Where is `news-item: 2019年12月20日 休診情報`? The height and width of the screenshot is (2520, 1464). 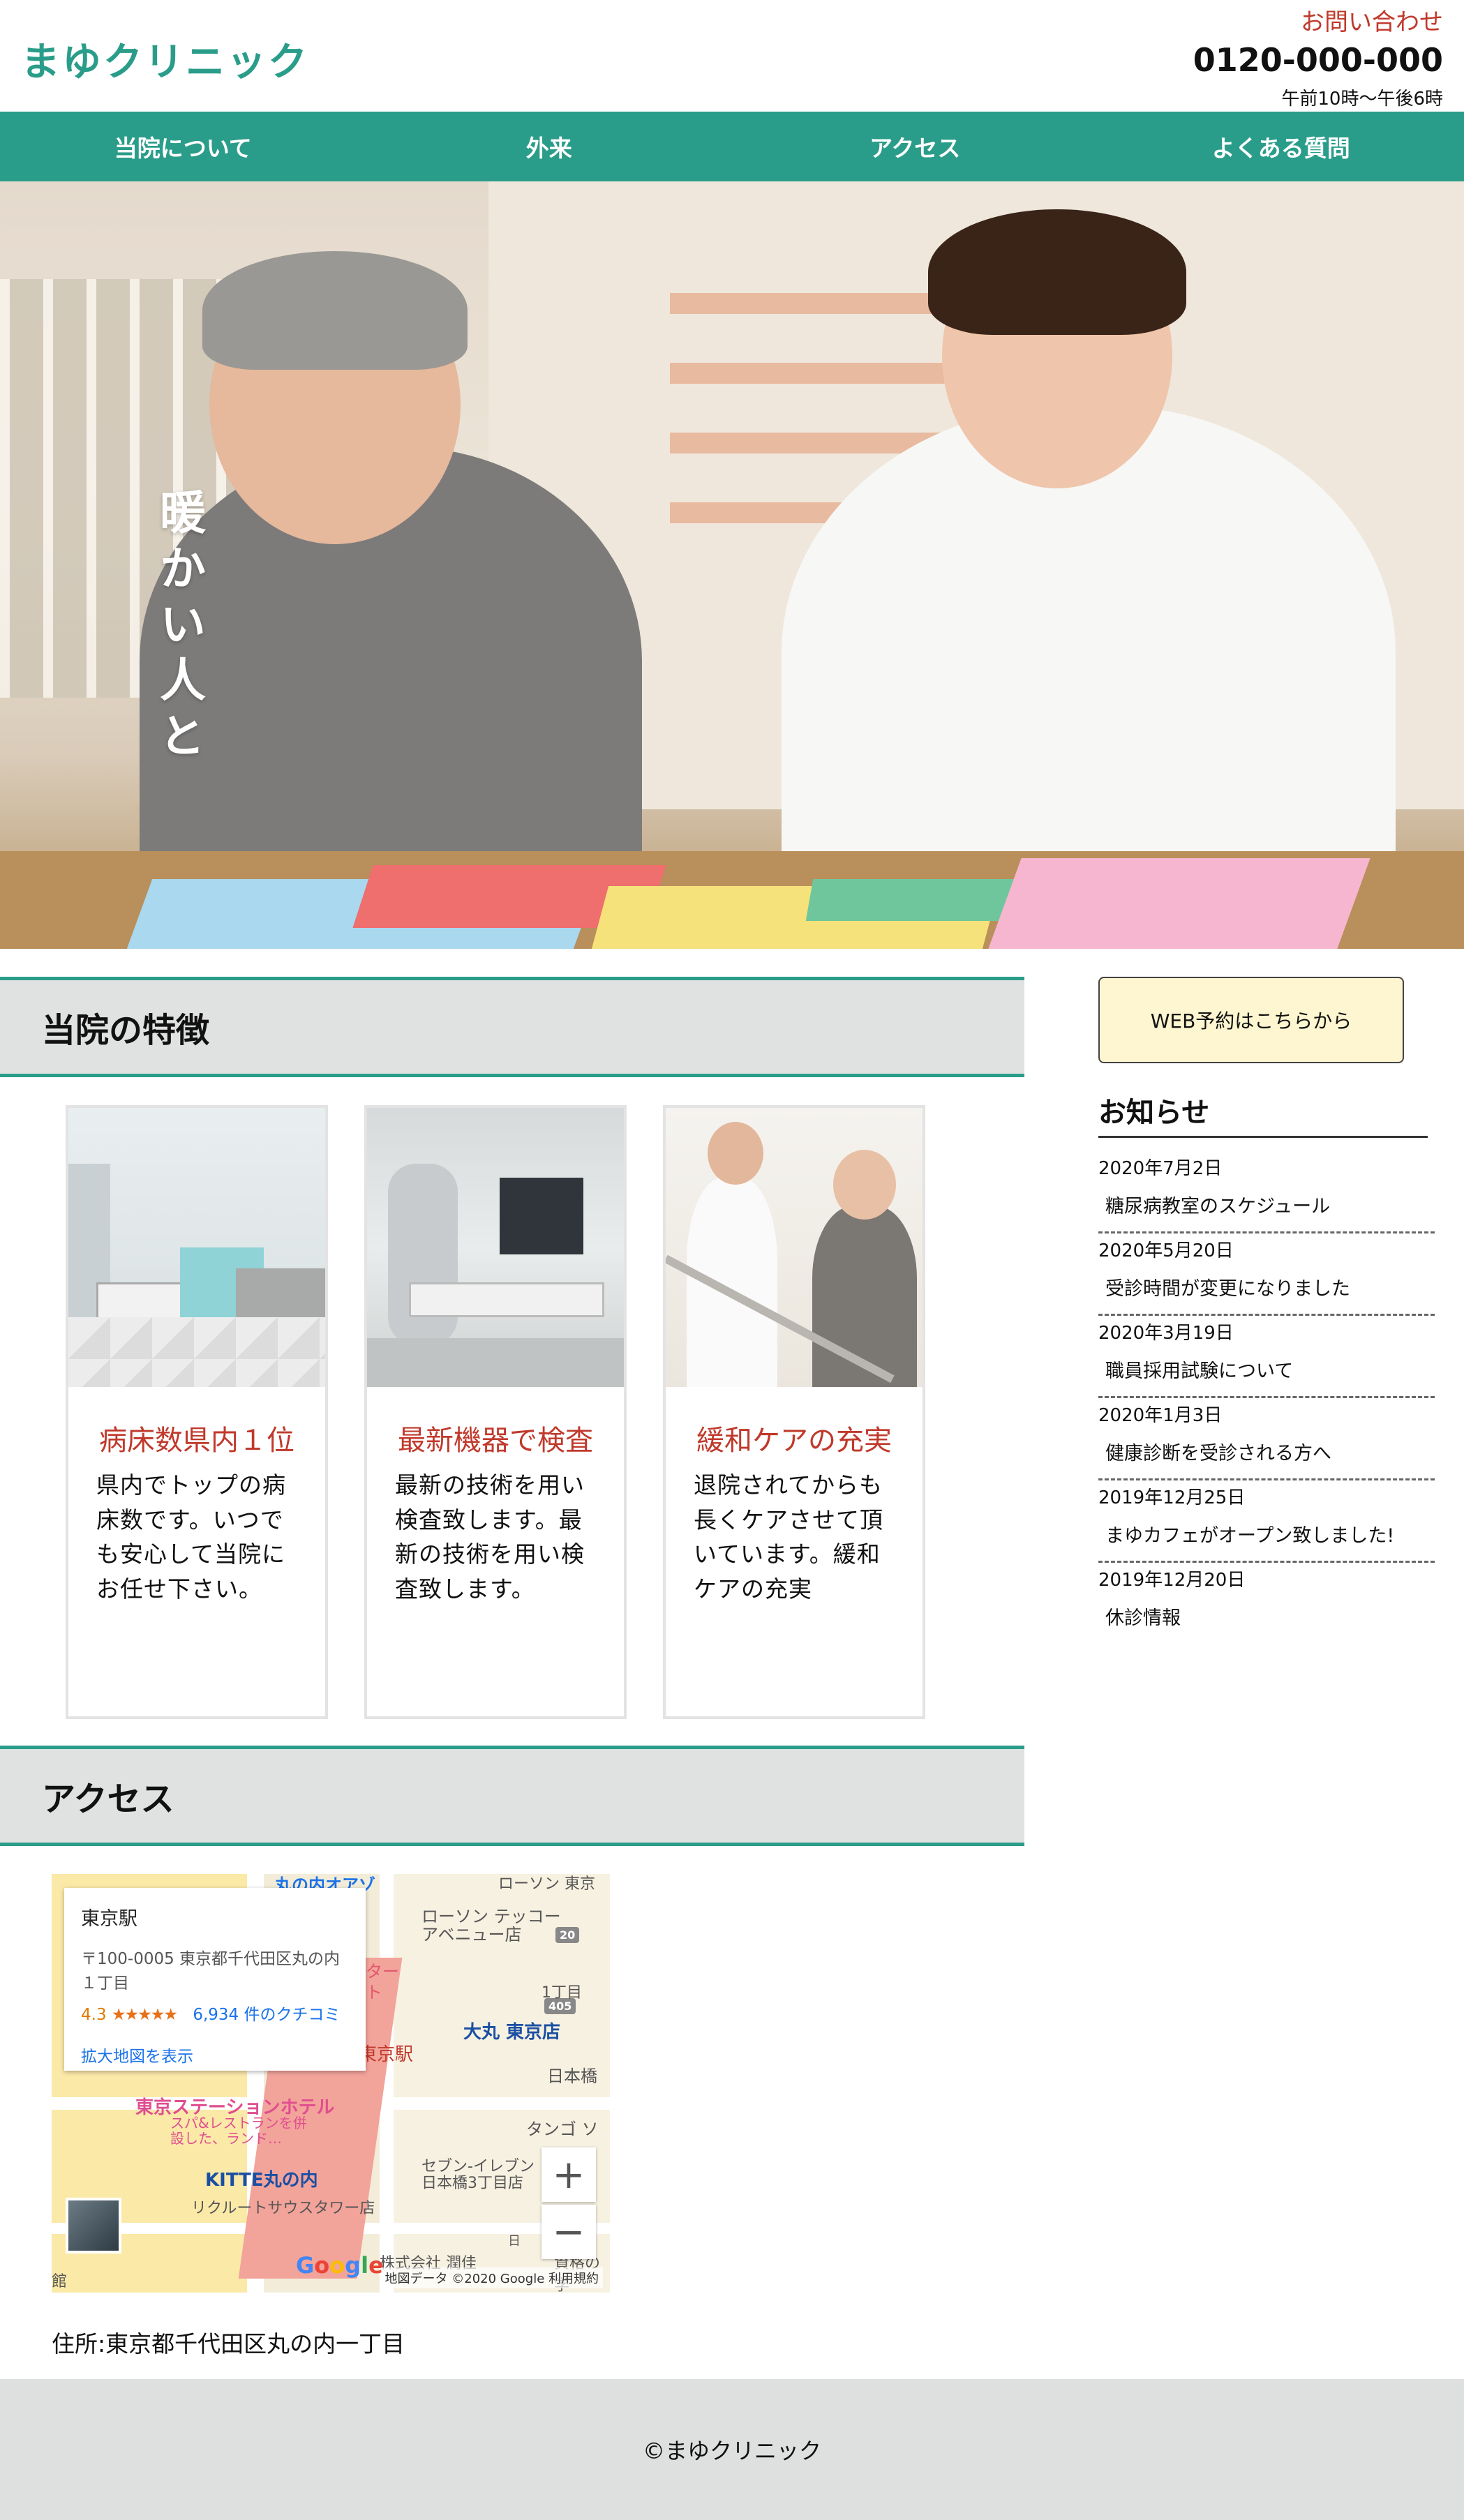
news-item: 2019年12月20日 休診情報 is located at coordinates (1266, 1604).